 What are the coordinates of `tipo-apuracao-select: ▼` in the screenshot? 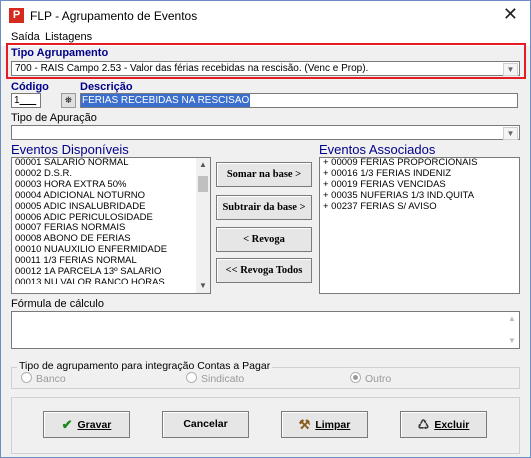 It's located at (265, 132).